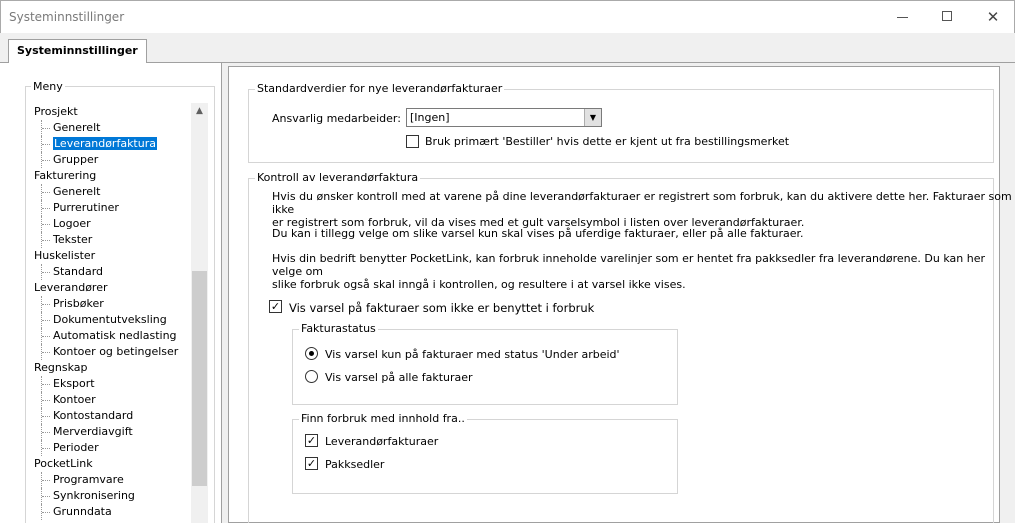 Image resolution: width=1015 pixels, height=523 pixels. I want to click on orderer-checkbox, so click(412, 141).